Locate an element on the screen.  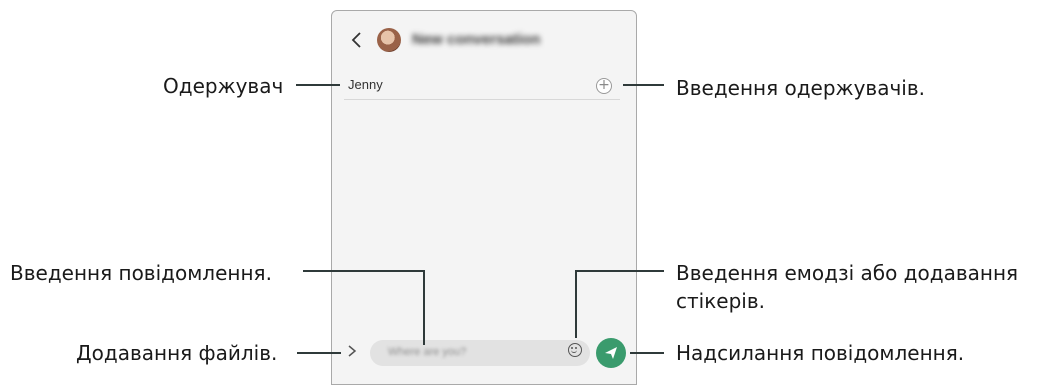
smiley-icon is located at coordinates (575, 350).